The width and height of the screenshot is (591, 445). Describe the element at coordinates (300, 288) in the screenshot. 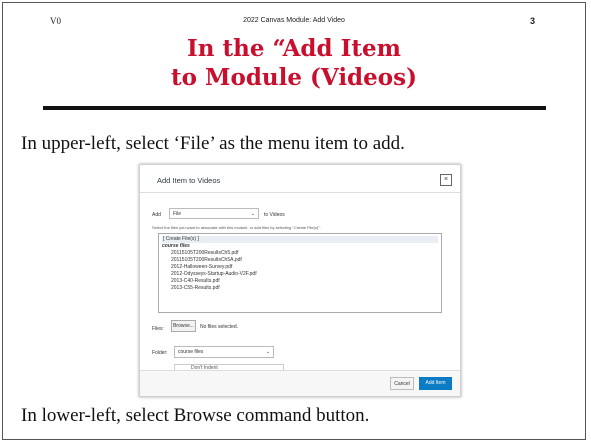

I see `file-list-item: 2013-C55-Results.pdf` at that location.